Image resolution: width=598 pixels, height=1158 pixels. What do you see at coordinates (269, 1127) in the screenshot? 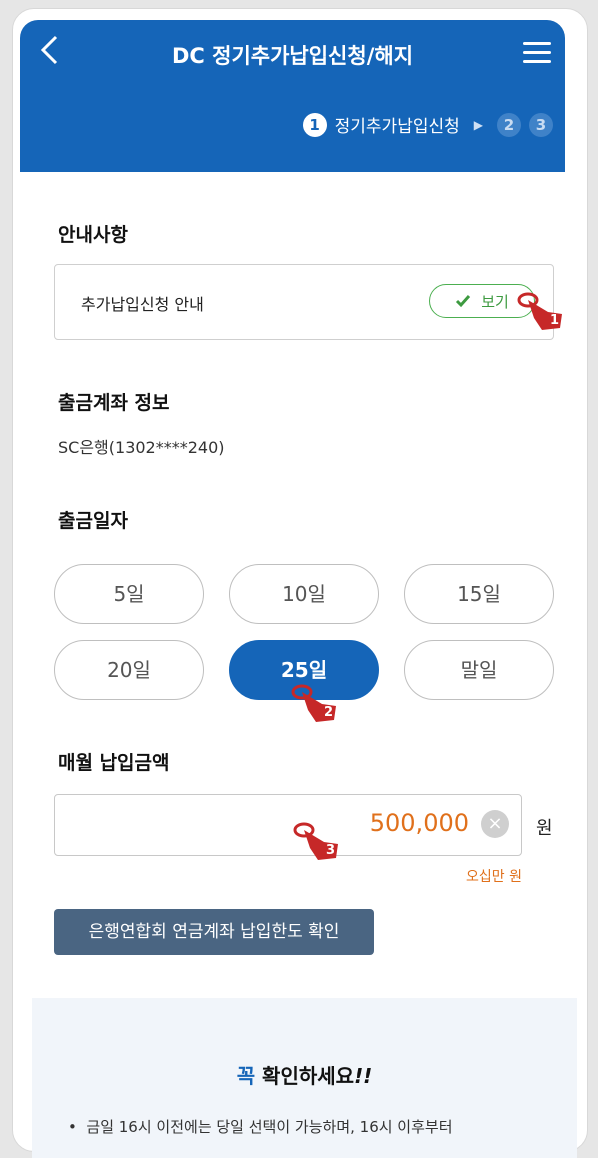
I see `notice-item-text: 금일 16시 이전에는 당일 선택이 가능하며, 16시 이후부터` at bounding box center [269, 1127].